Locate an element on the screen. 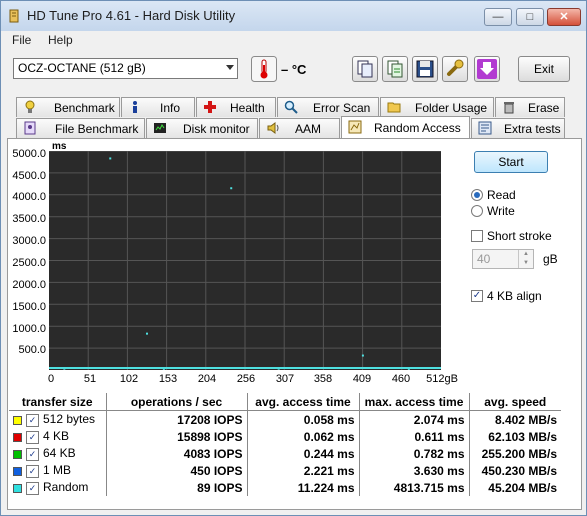  speaker-icon is located at coordinates (273, 128).